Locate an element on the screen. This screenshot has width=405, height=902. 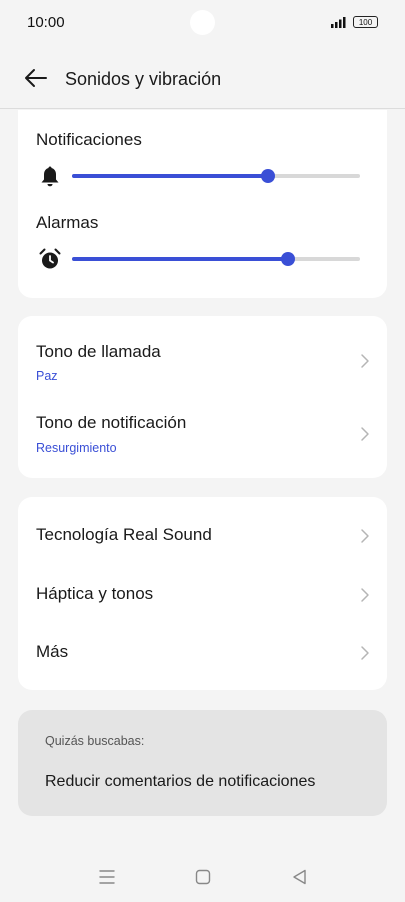
menu-icon is located at coordinates (107, 877).